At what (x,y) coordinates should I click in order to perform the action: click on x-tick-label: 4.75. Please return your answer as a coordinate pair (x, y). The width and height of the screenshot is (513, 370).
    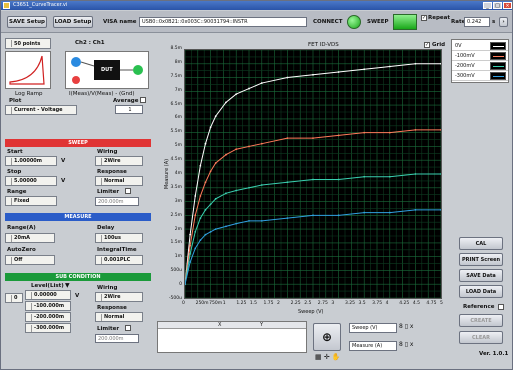
    Looking at the image, I should click on (431, 303).